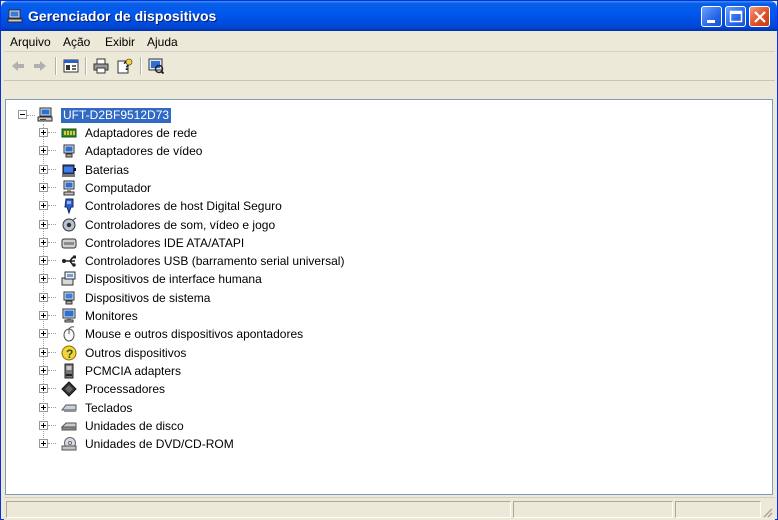 The width and height of the screenshot is (778, 520). I want to click on status-bar, so click(389, 508).